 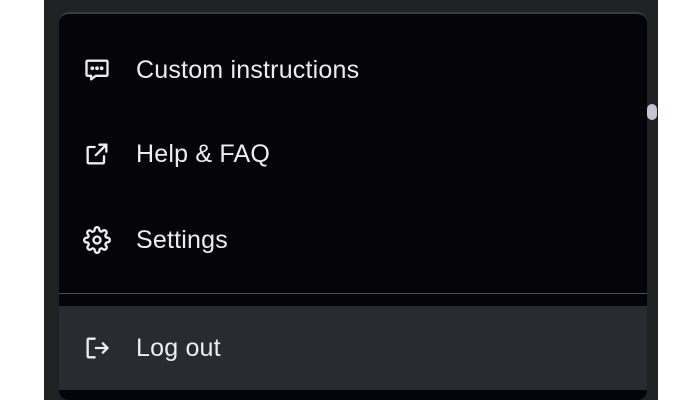 What do you see at coordinates (97, 348) in the screenshot?
I see `logout-icon` at bounding box center [97, 348].